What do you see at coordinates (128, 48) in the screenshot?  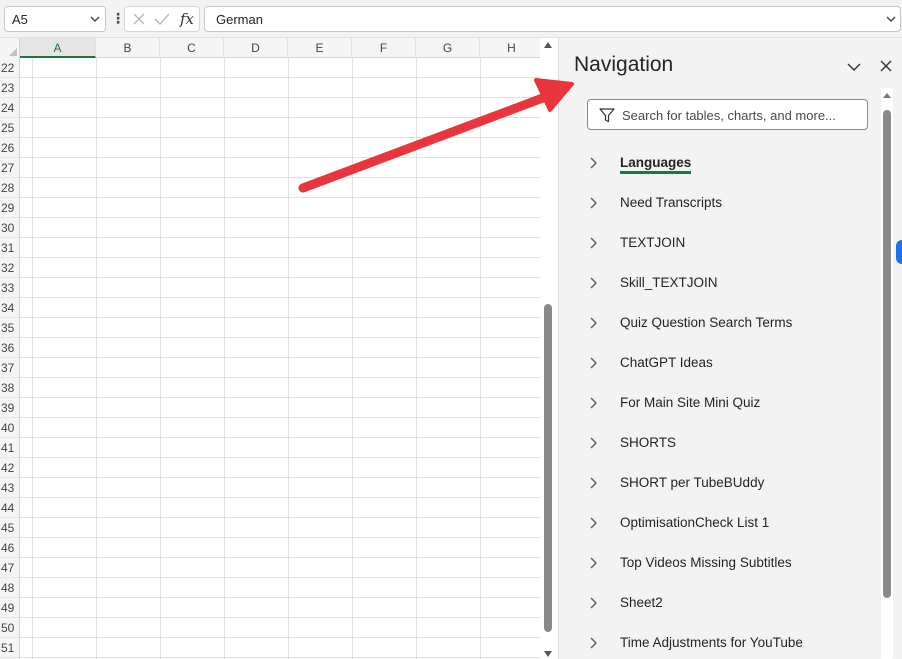 I see `column-header-b: B` at bounding box center [128, 48].